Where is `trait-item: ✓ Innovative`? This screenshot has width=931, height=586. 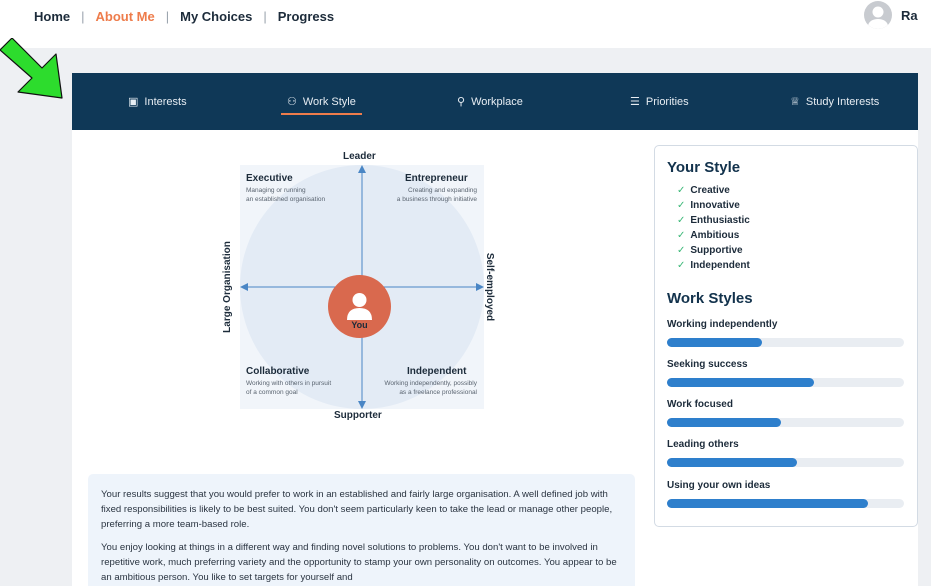 trait-item: ✓ Innovative is located at coordinates (708, 205).